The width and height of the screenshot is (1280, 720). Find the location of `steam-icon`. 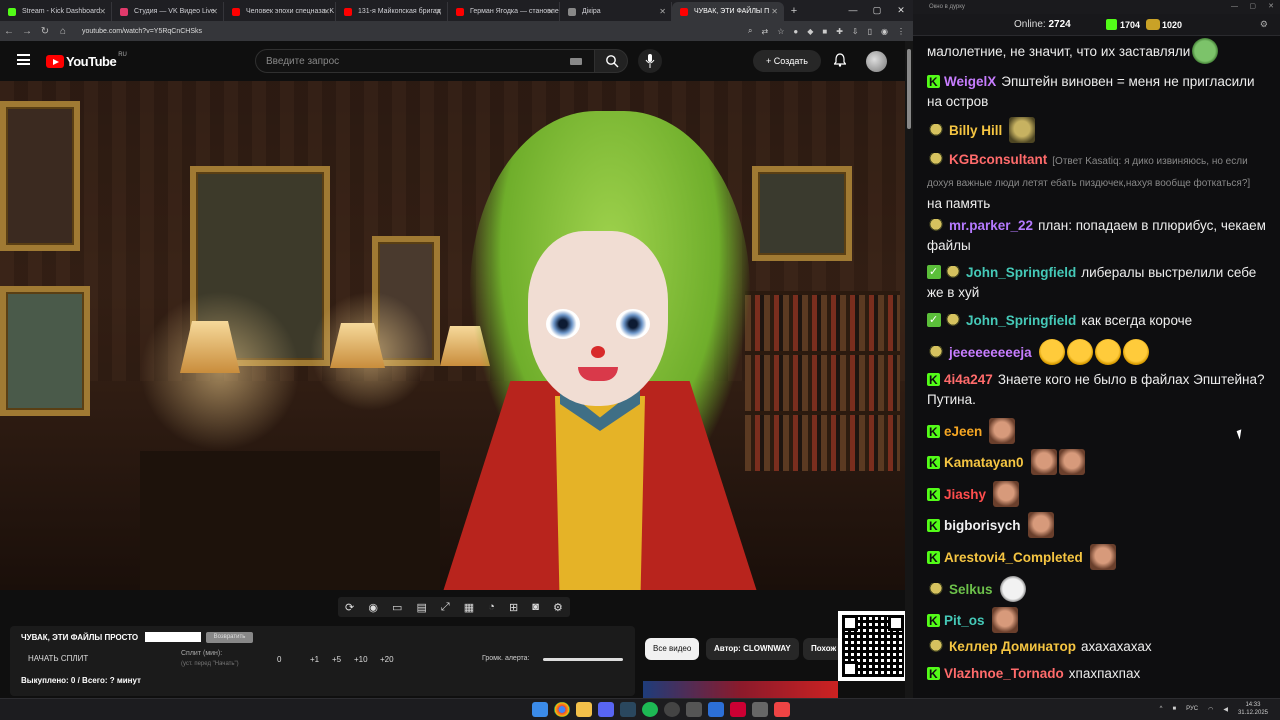

steam-icon is located at coordinates (628, 709).